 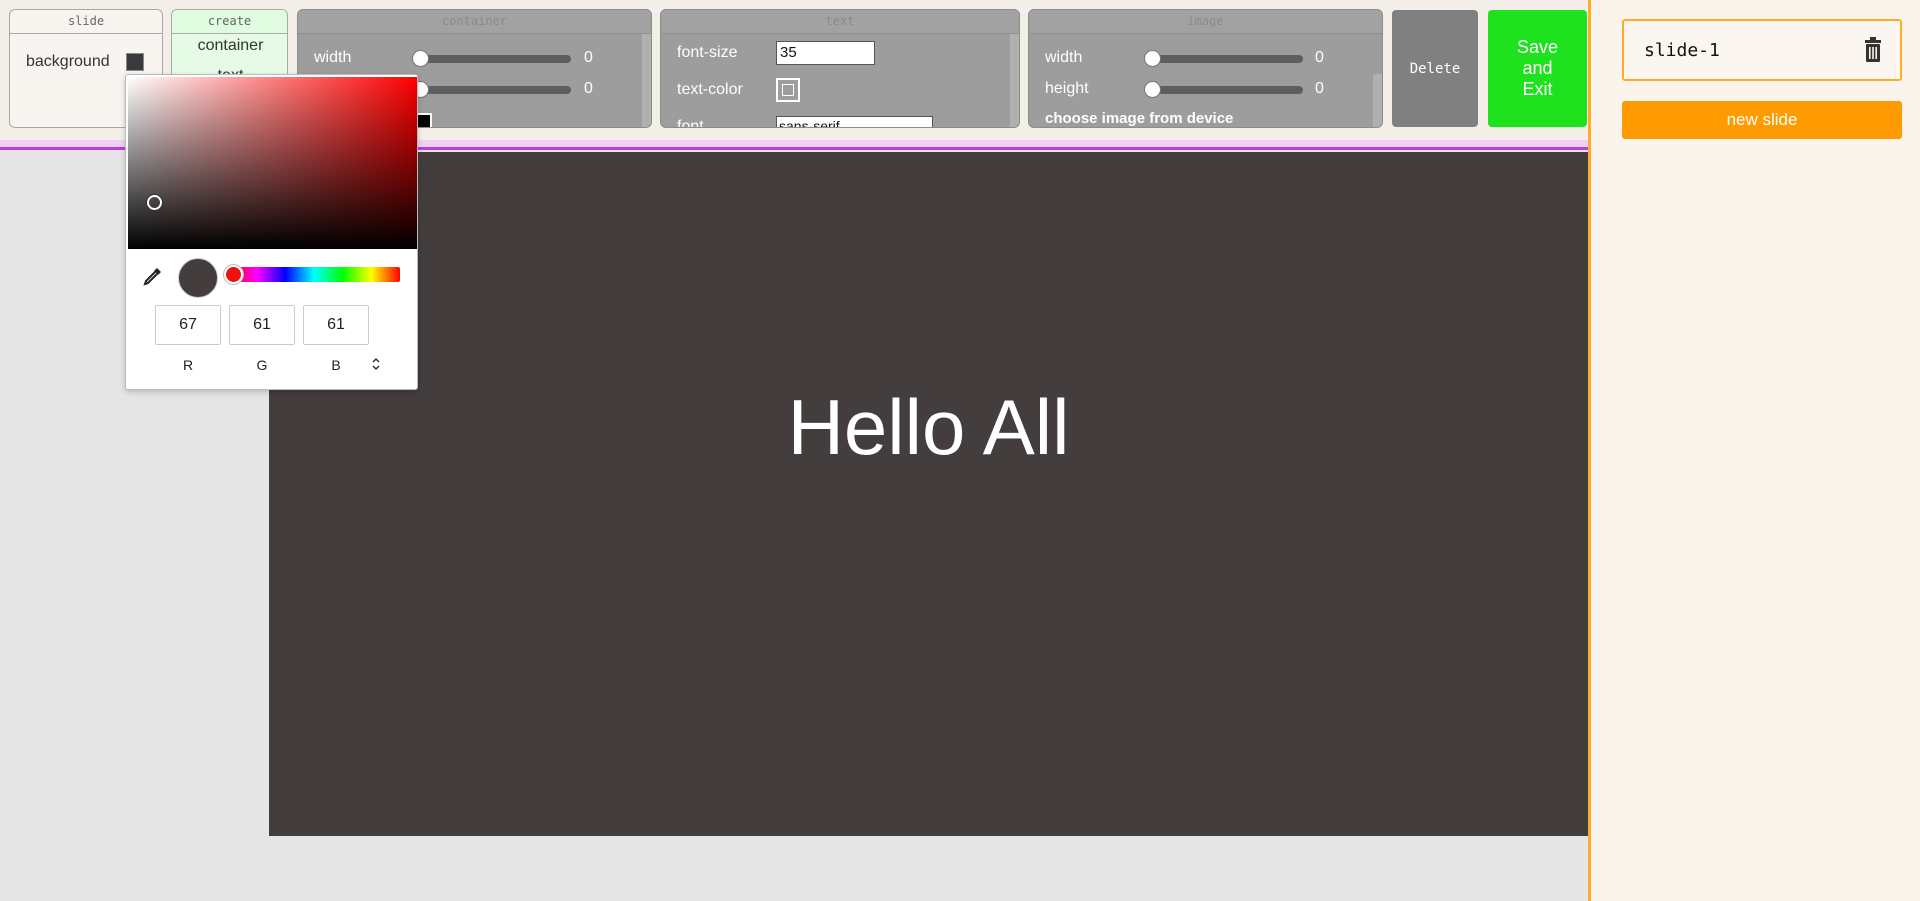 I want to click on blue-input: 61, so click(x=336, y=325).